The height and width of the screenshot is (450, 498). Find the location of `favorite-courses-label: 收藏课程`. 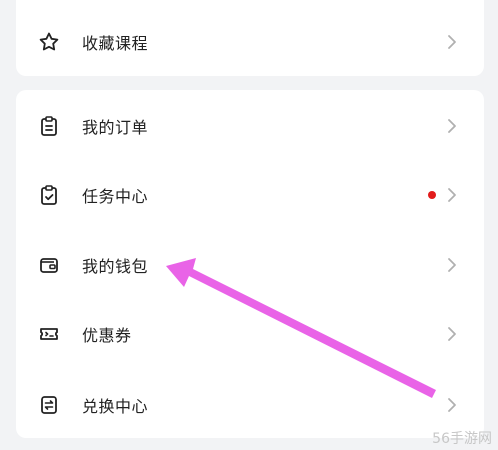

favorite-courses-label: 收藏课程 is located at coordinates (115, 43).